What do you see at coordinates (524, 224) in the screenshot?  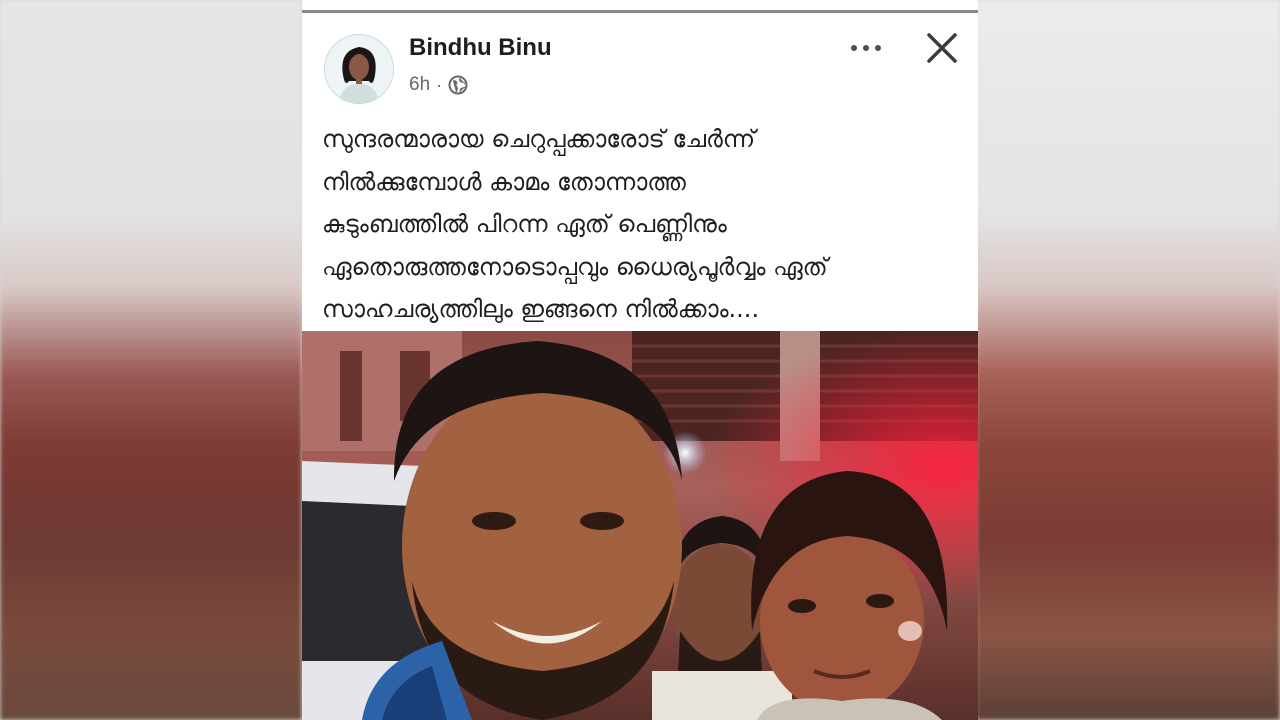 I see `post-text-line: കുടുംബത്തിൽ പിറന്ന ഏത് പെണ്ണിനും` at bounding box center [524, 224].